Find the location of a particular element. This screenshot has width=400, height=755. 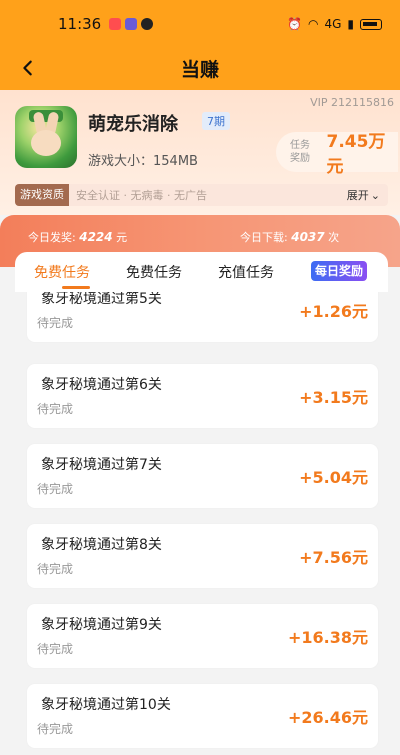

task-title: 象牙秘境通过第9关 is located at coordinates (101, 625).